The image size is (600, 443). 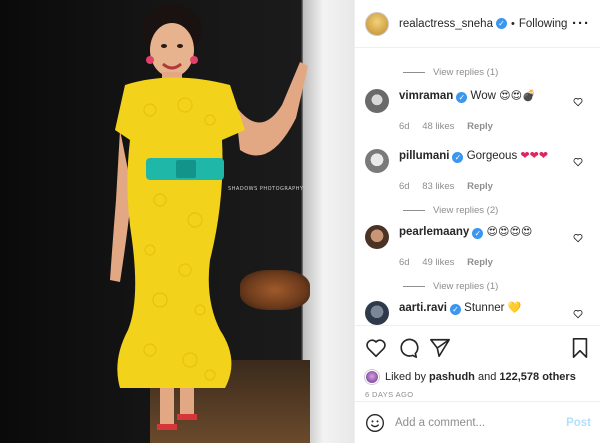 I want to click on author-username: realactress_sneha, so click(x=446, y=24).